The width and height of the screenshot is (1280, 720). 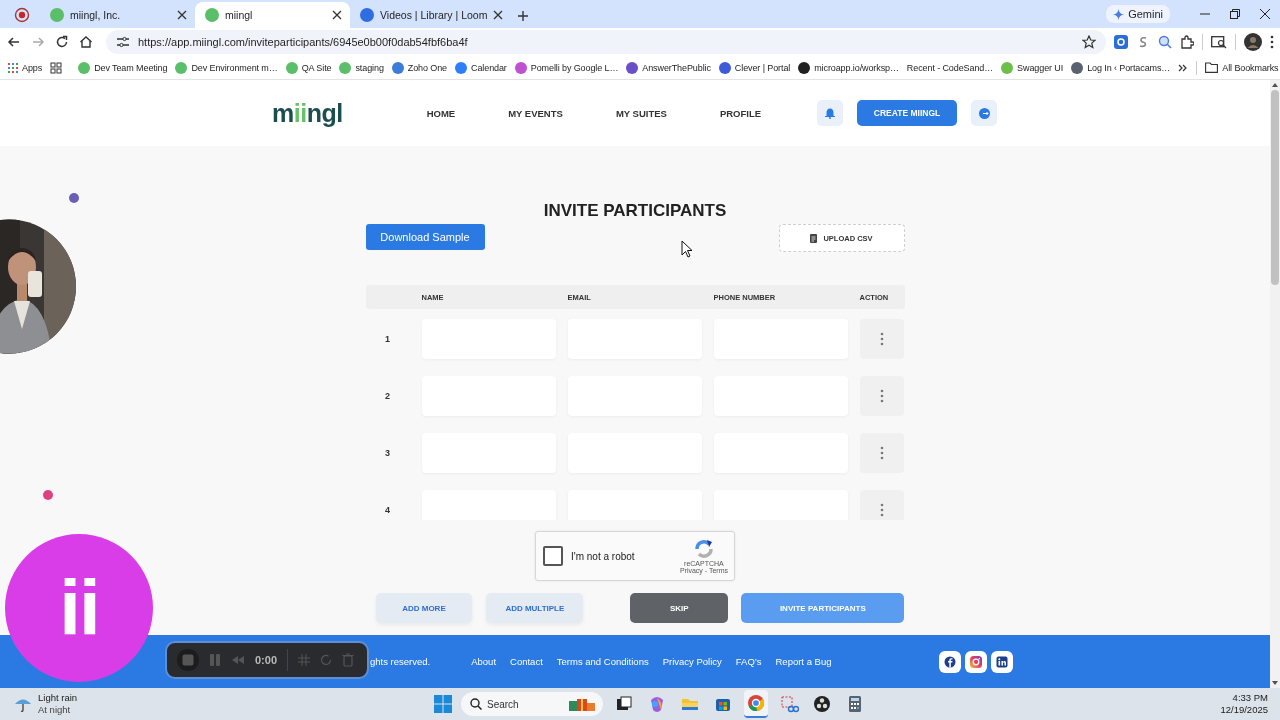 I want to click on record-icon, so click(x=22, y=15).